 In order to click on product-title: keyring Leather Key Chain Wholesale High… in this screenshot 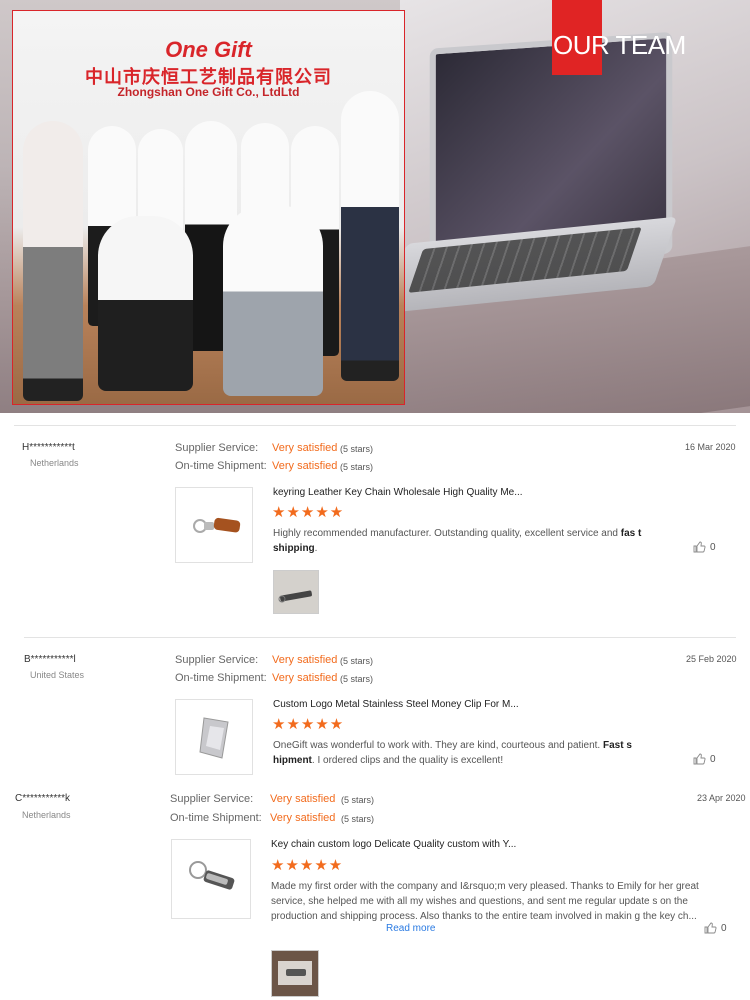, I will do `click(398, 492)`.